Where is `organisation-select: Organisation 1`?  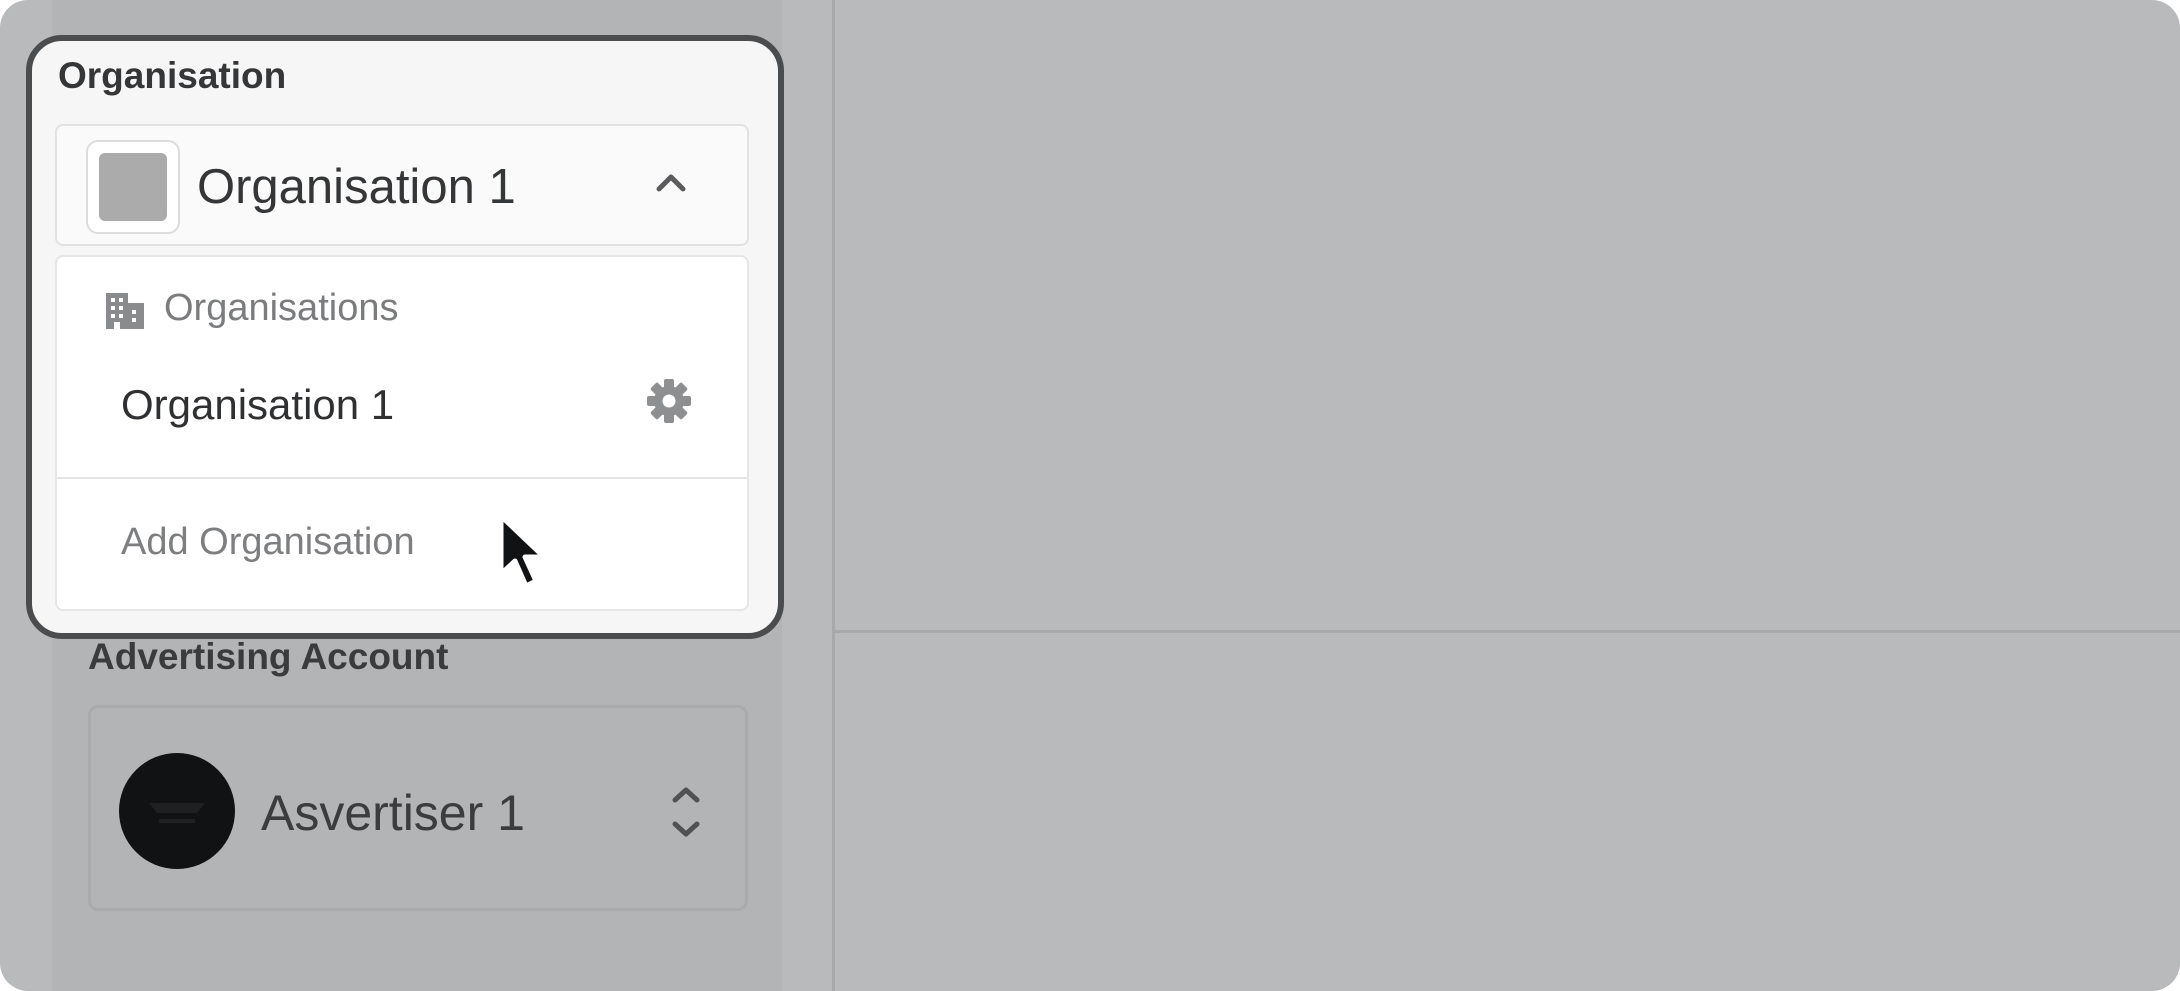 organisation-select: Organisation 1 is located at coordinates (402, 185).